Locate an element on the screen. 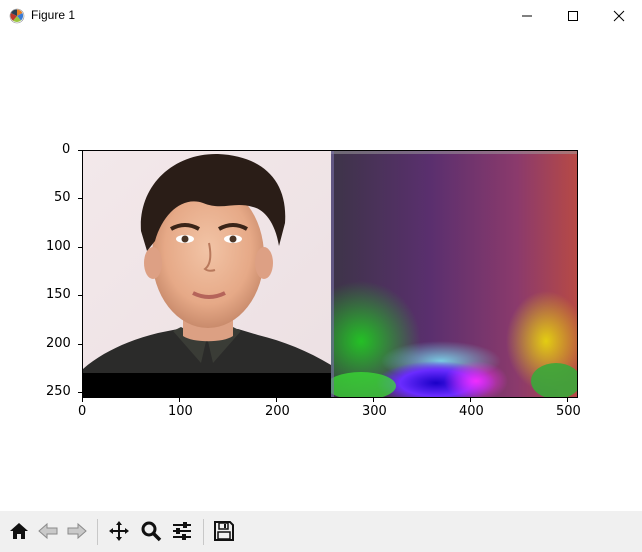  save-icon is located at coordinates (224, 531).